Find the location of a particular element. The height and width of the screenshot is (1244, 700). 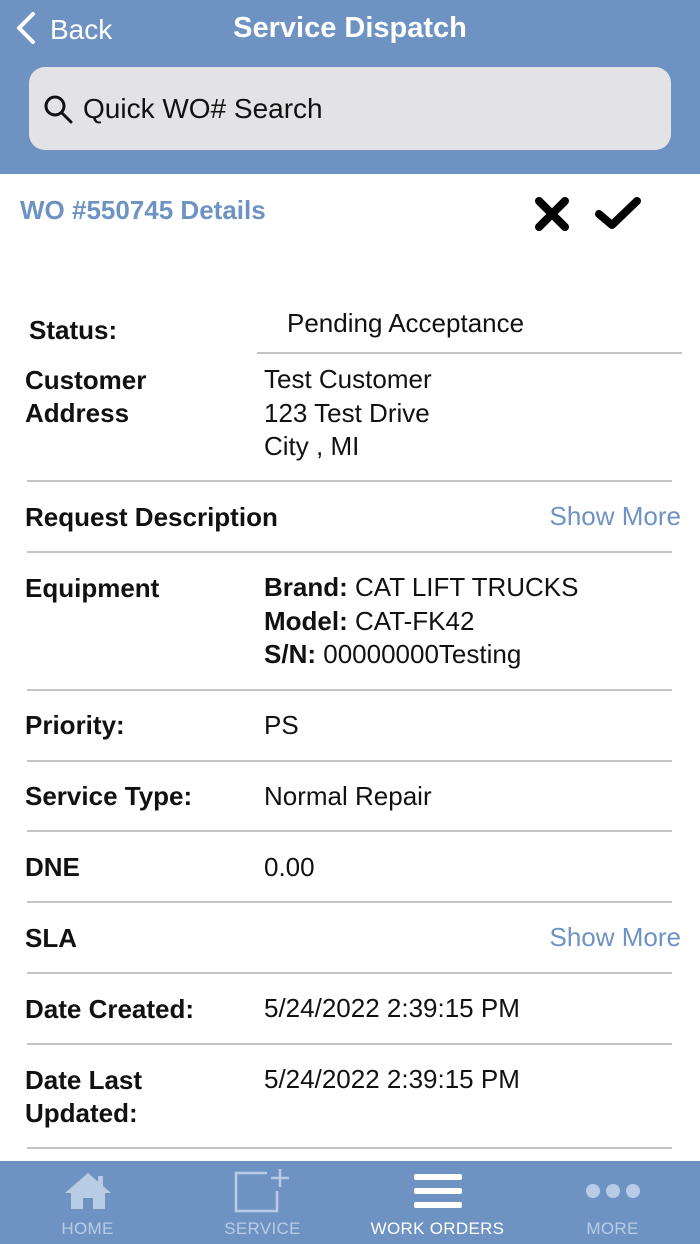

priority-label: Priority: is located at coordinates (75, 725).